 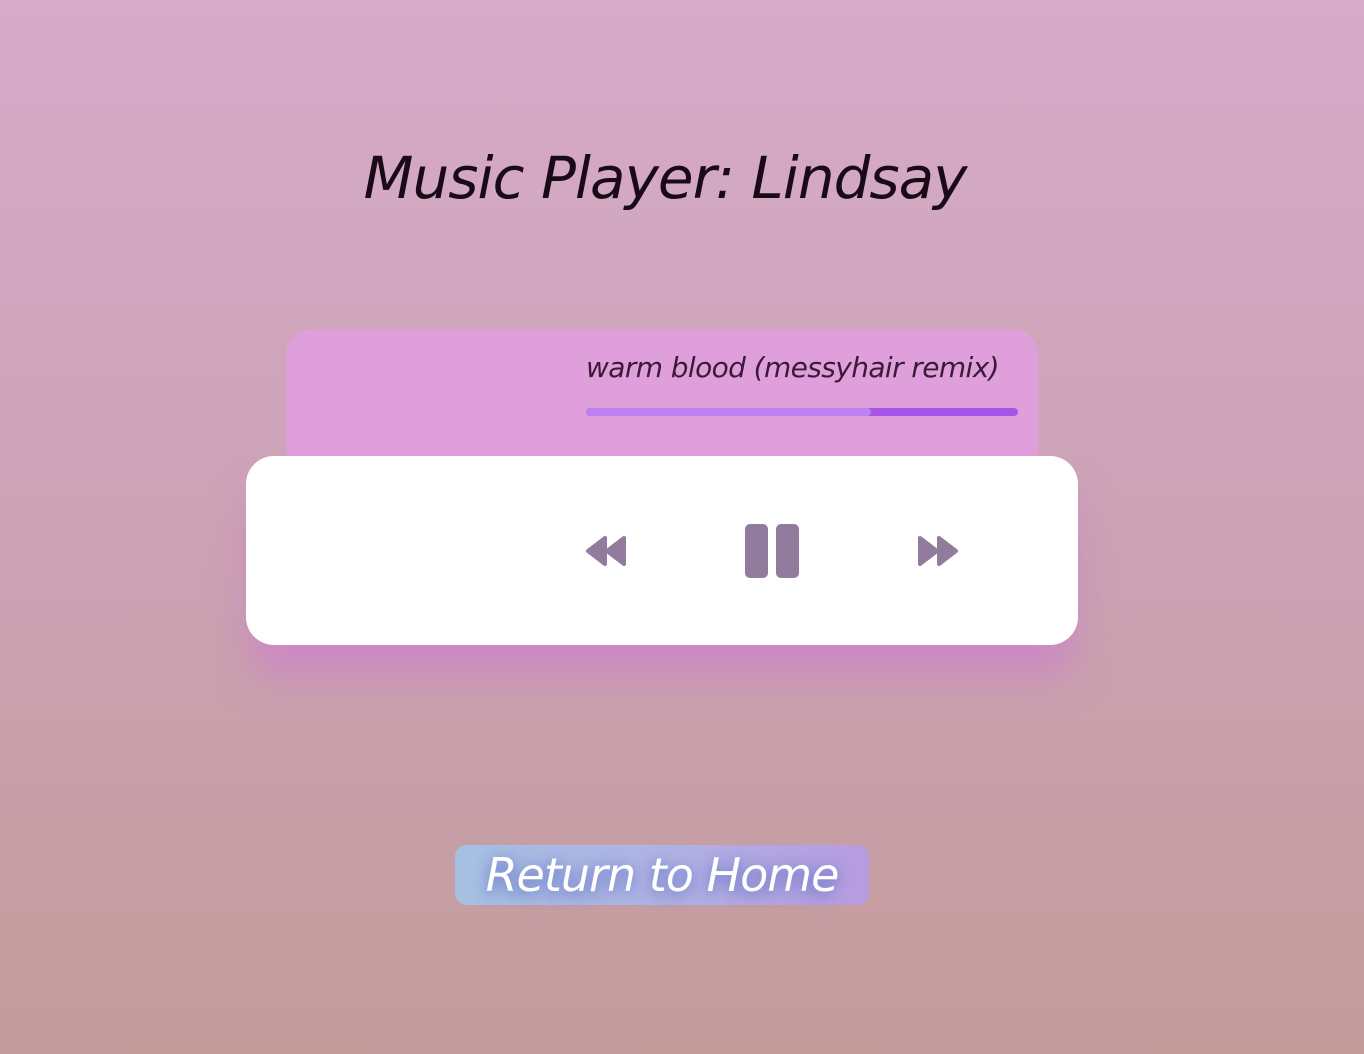 I want to click on progress-bar-fill, so click(x=729, y=412).